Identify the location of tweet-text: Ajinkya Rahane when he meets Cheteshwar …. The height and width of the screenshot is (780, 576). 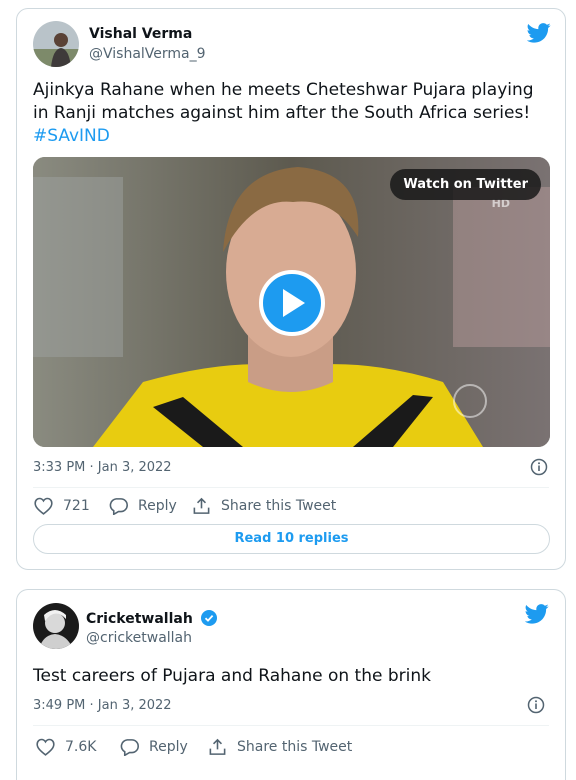
(293, 113).